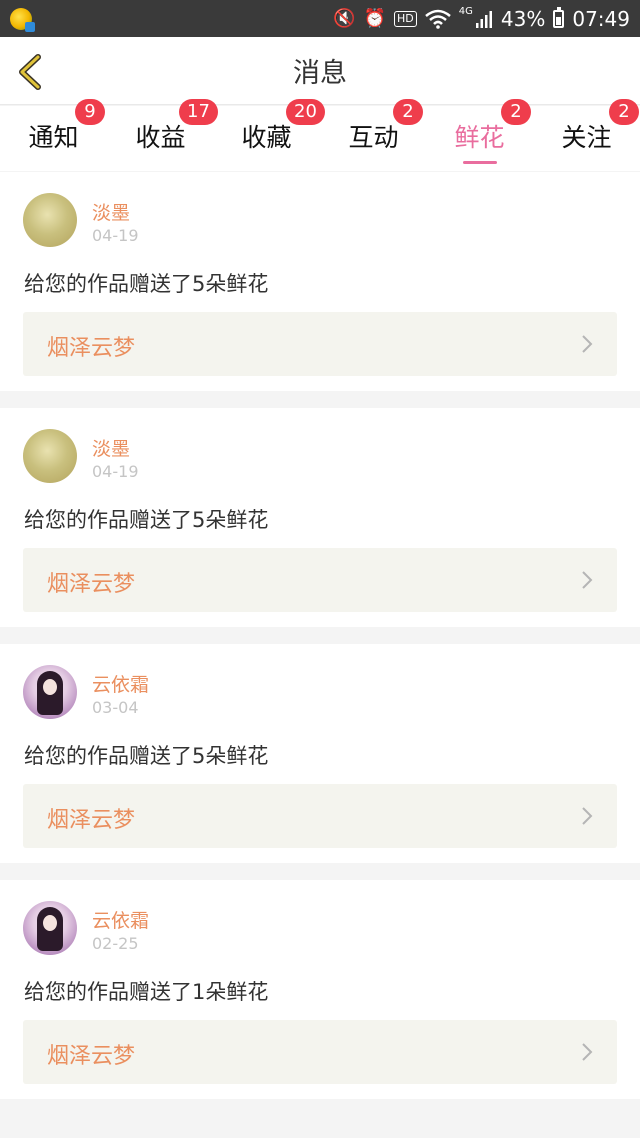  I want to click on tab-badge: 9, so click(90, 112).